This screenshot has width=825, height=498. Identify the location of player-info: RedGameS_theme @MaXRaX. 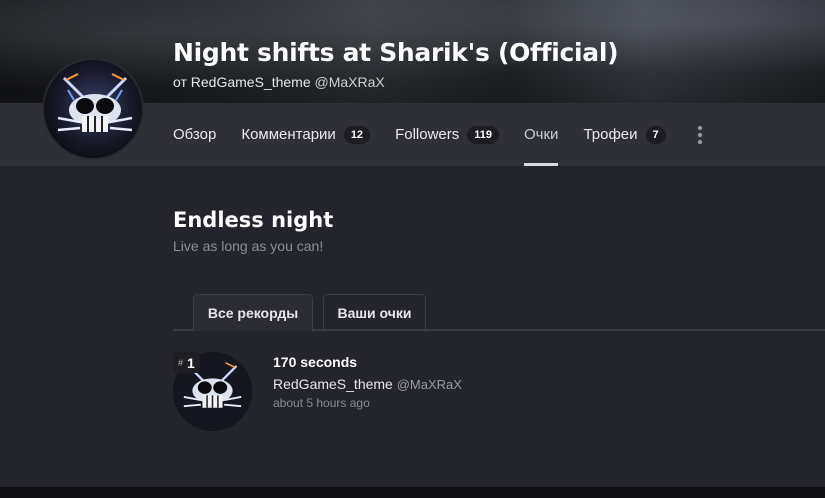
(367, 384).